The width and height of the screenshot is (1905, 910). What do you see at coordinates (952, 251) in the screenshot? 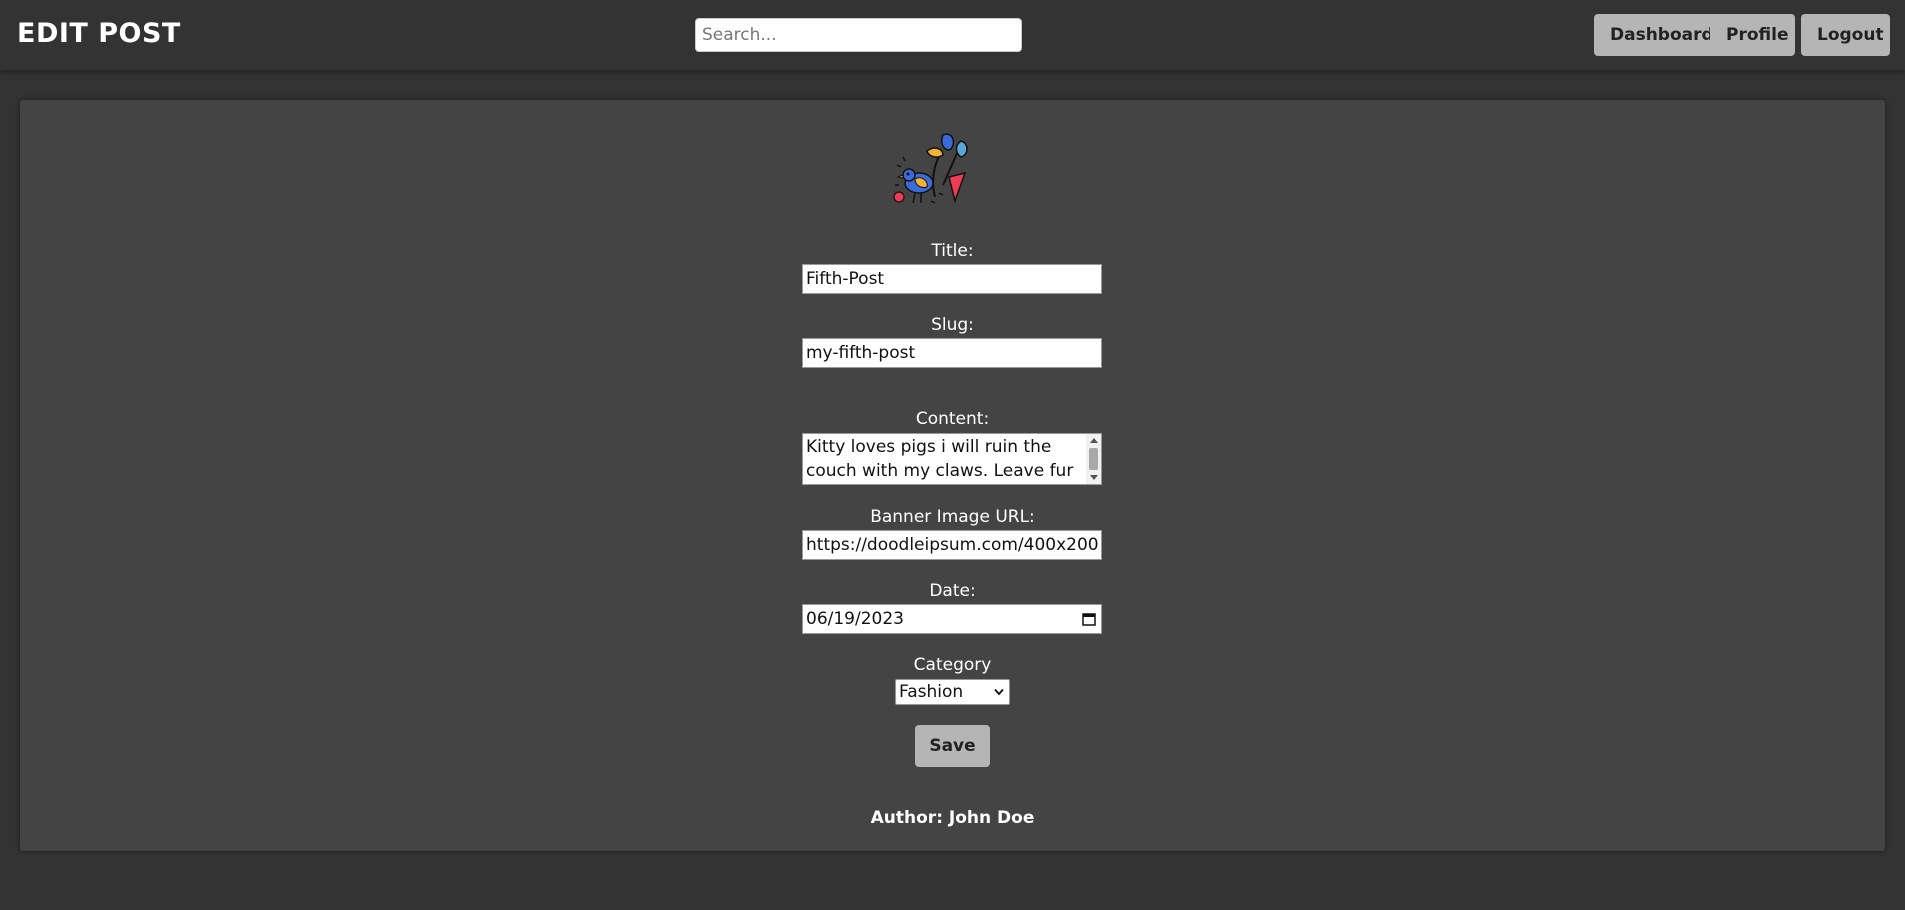
I see `title-label: Title:` at bounding box center [952, 251].